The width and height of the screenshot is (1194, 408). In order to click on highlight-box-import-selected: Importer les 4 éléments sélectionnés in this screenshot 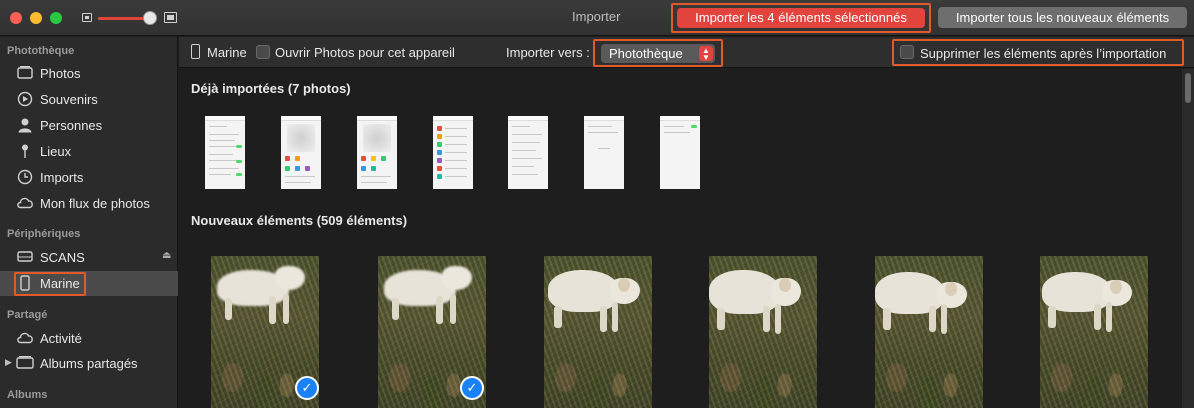, I will do `click(801, 18)`.